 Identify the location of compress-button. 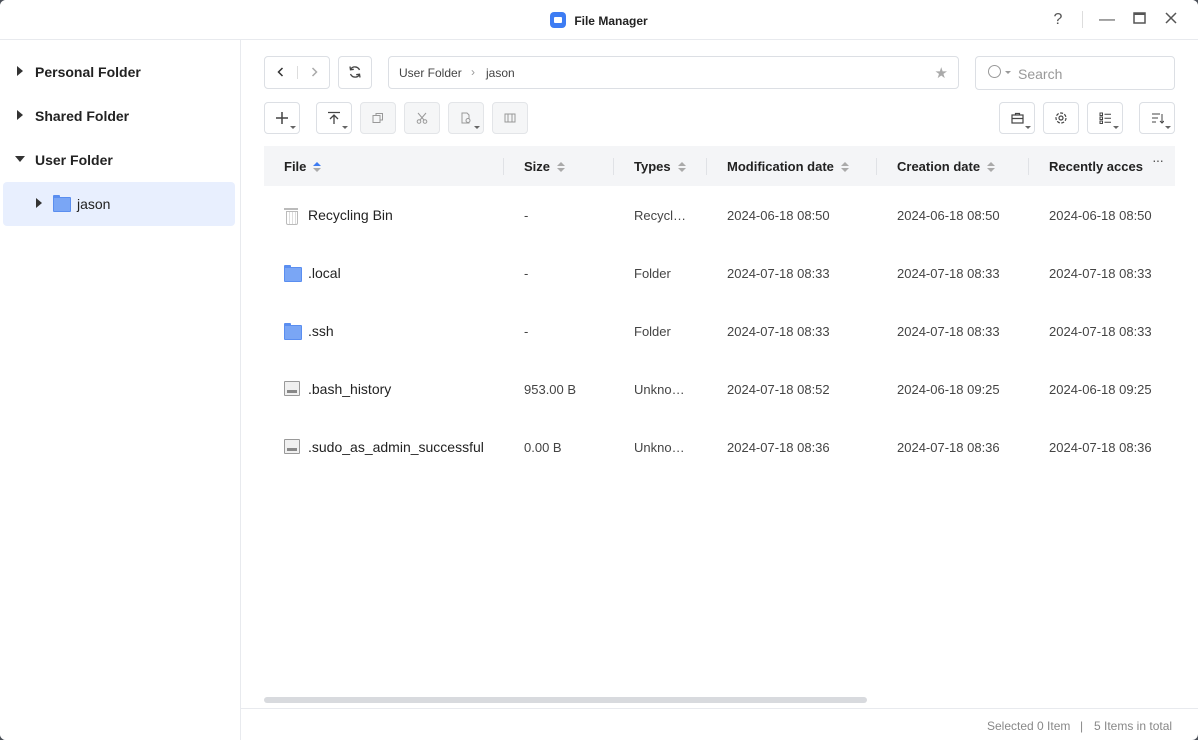
(510, 118).